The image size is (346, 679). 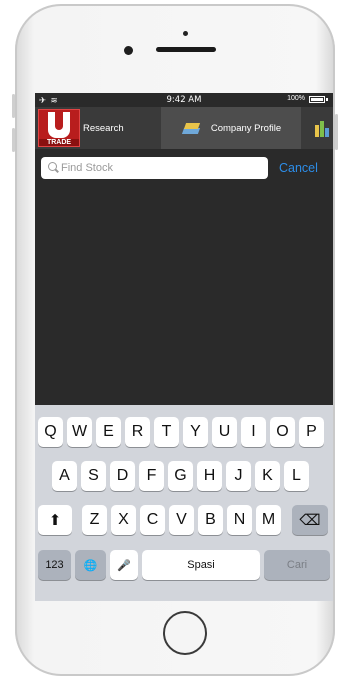 I want to click on key-n: N, so click(x=239, y=520).